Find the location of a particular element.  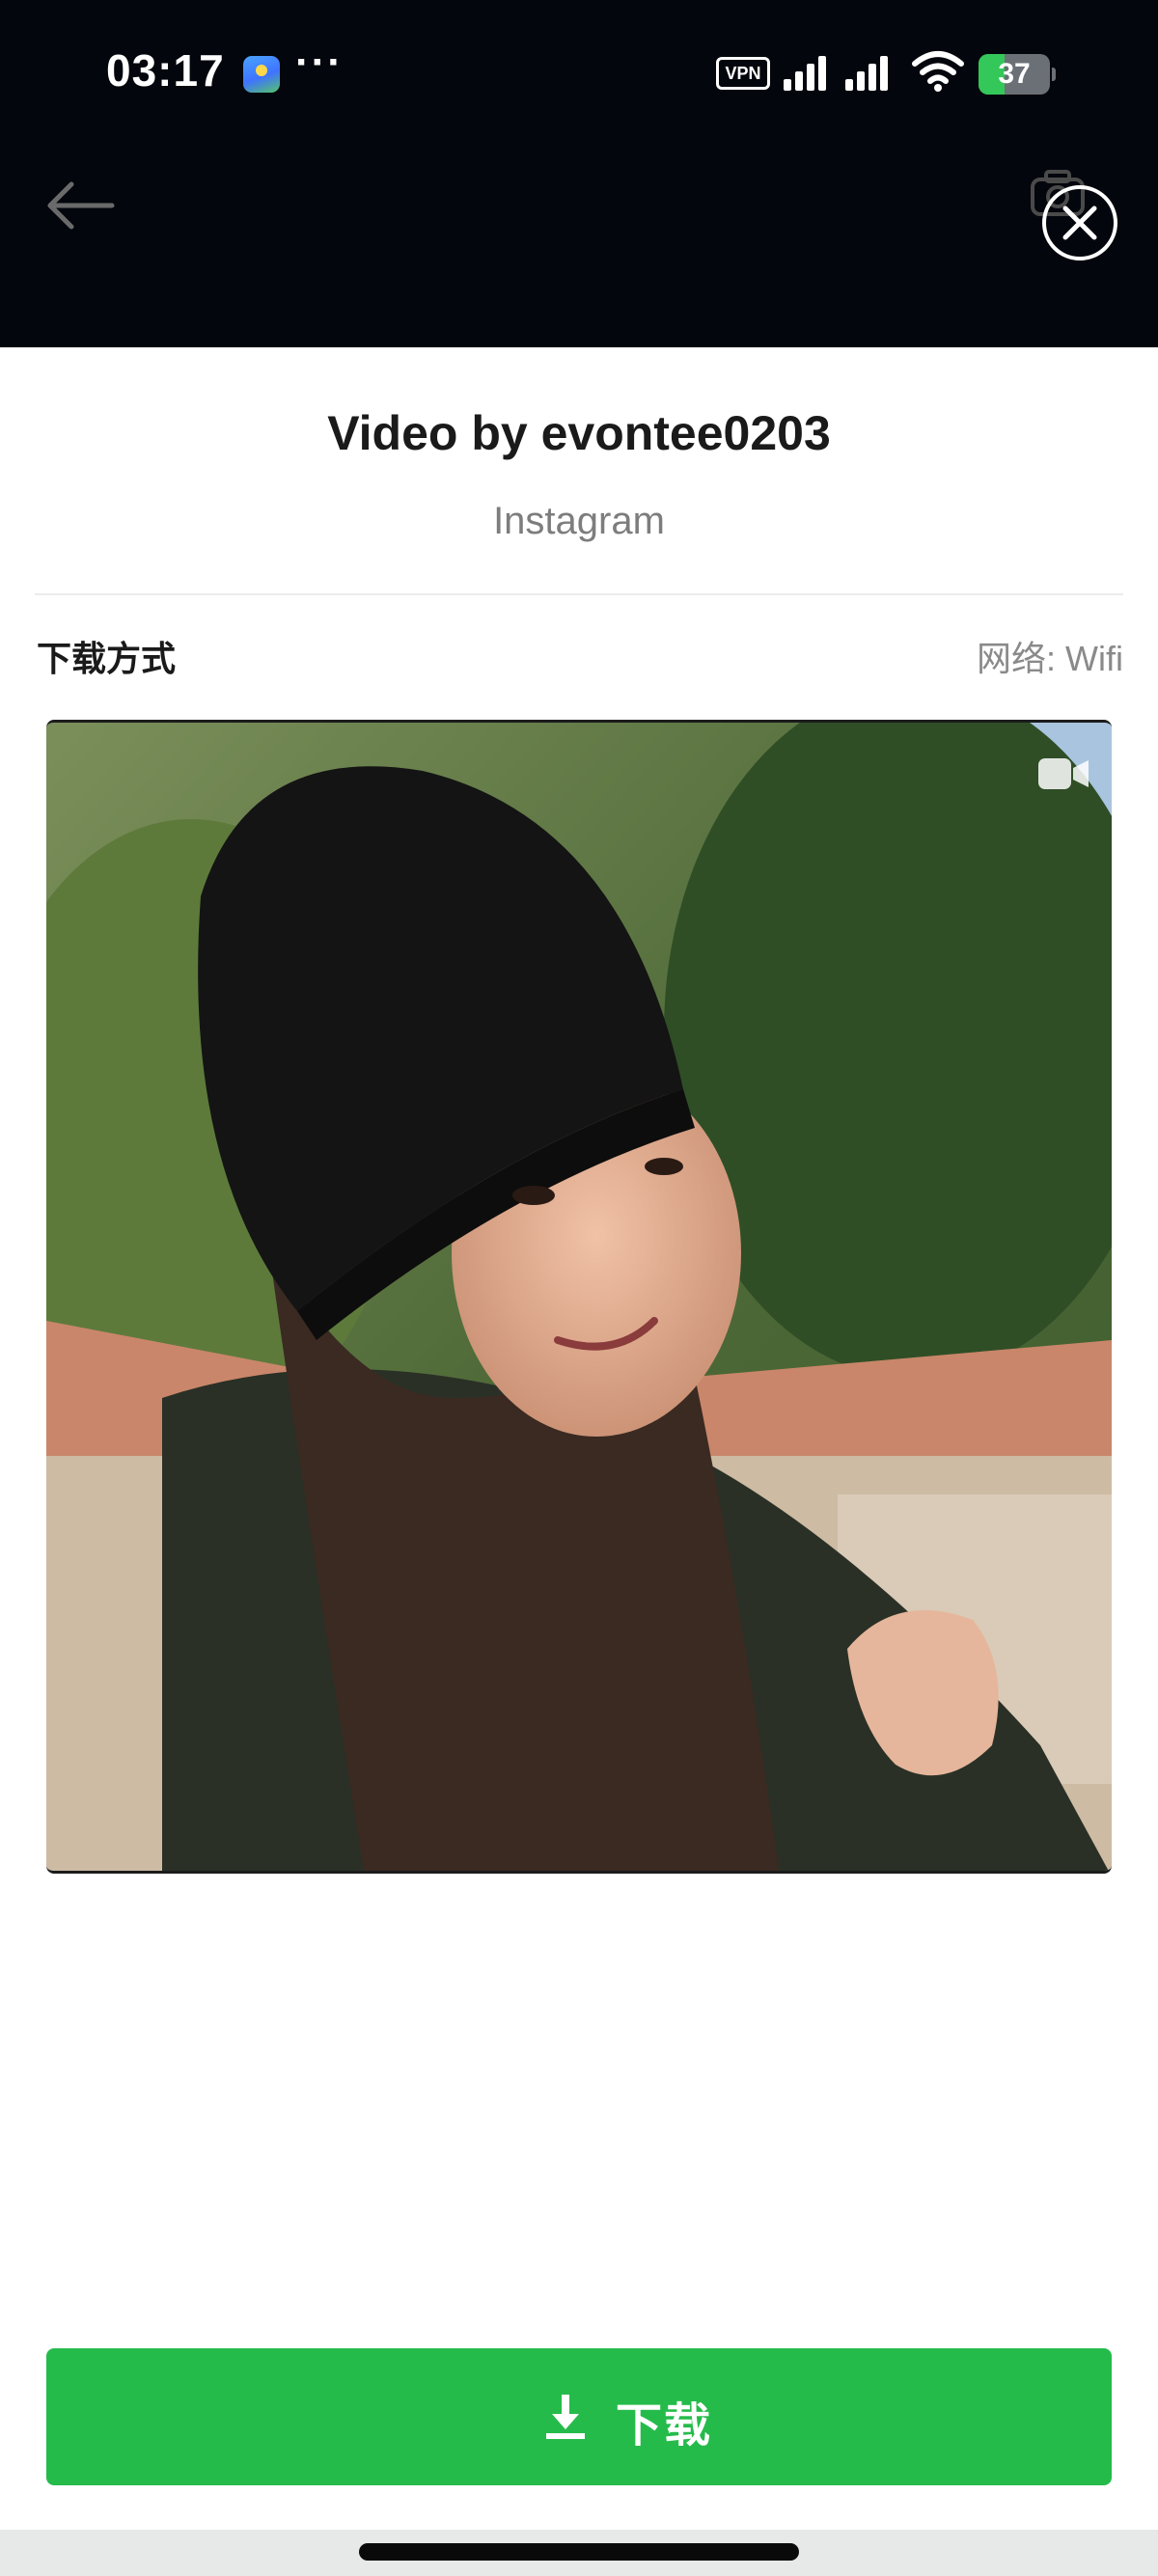

cellular-signal-icon is located at coordinates (811, 74).